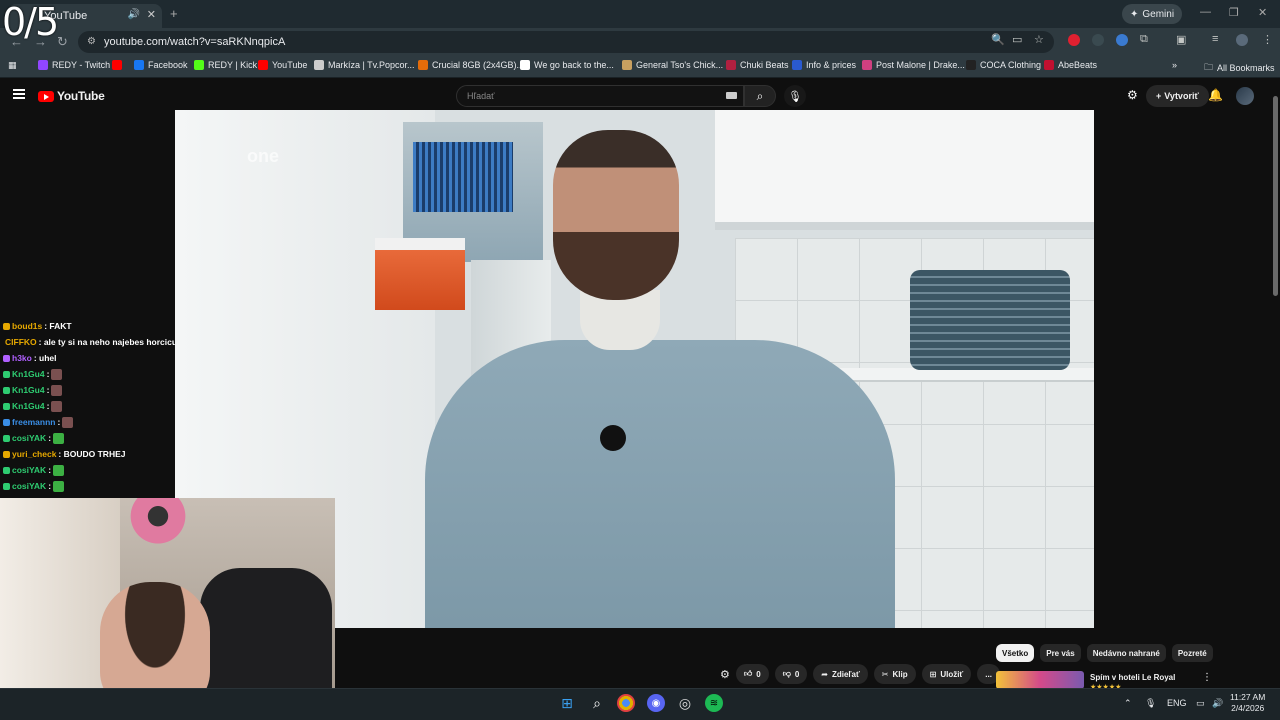 The height and width of the screenshot is (720, 1280). I want to click on chat-username: boud1s, so click(27, 326).